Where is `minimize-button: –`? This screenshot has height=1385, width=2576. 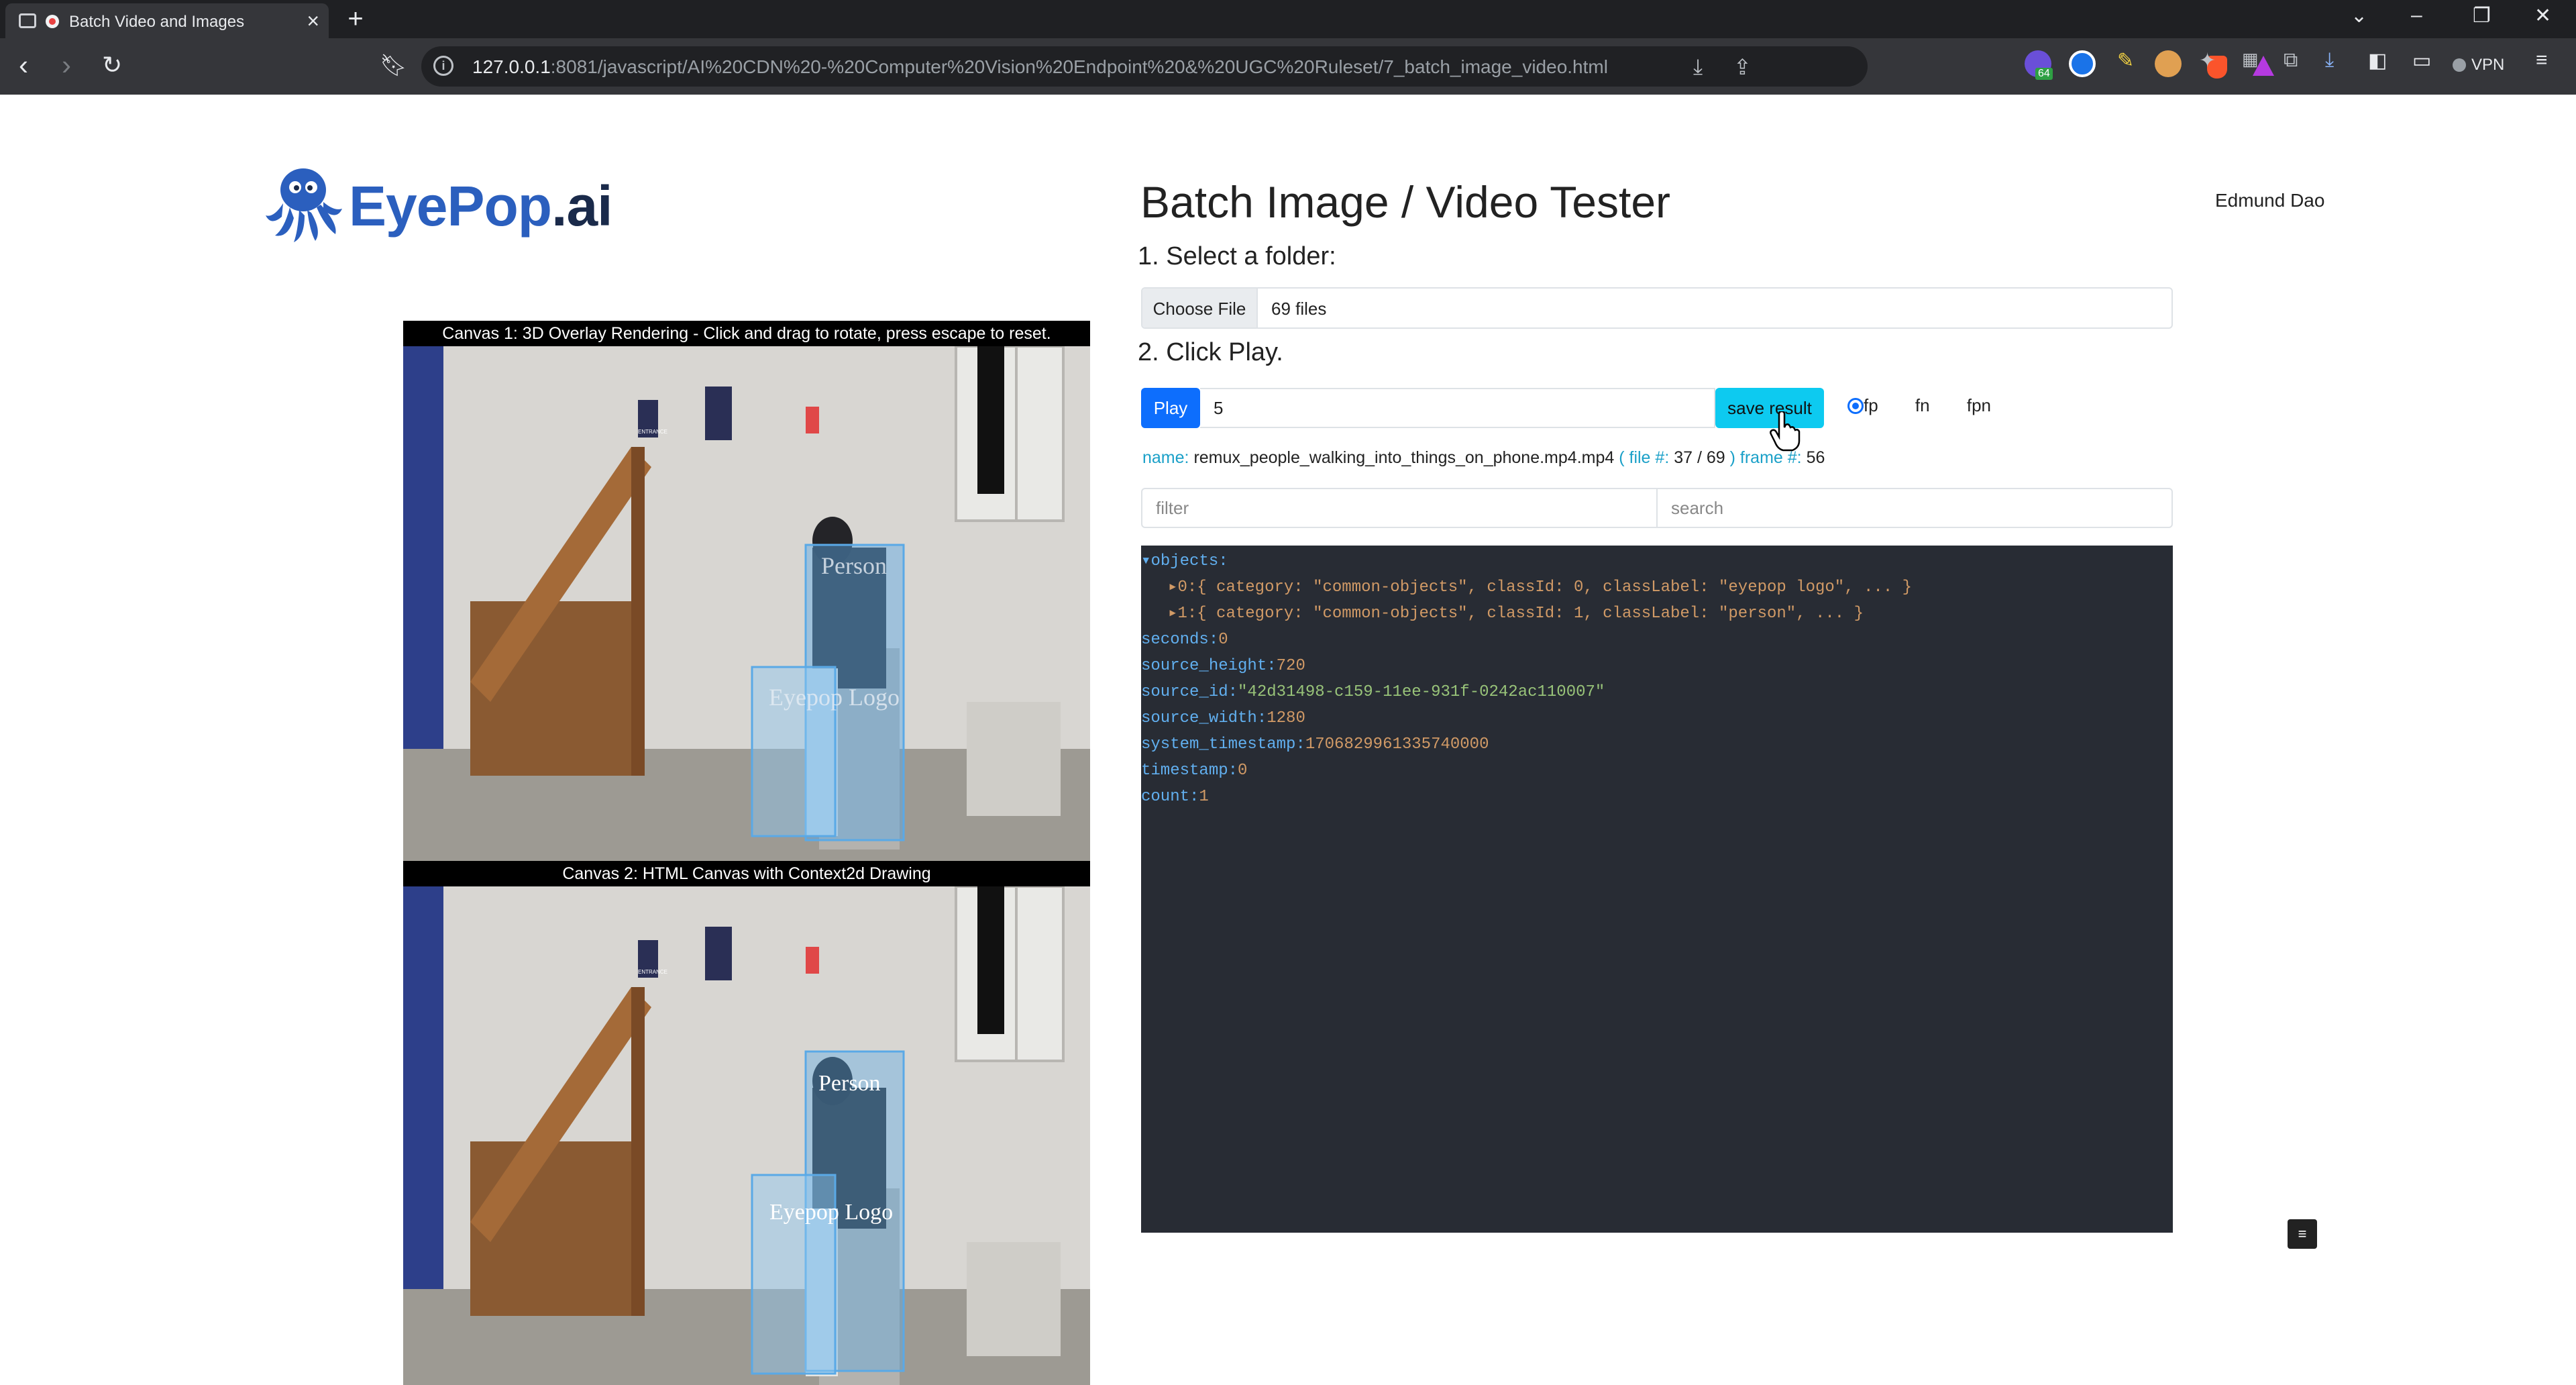
minimize-button: – is located at coordinates (2416, 15).